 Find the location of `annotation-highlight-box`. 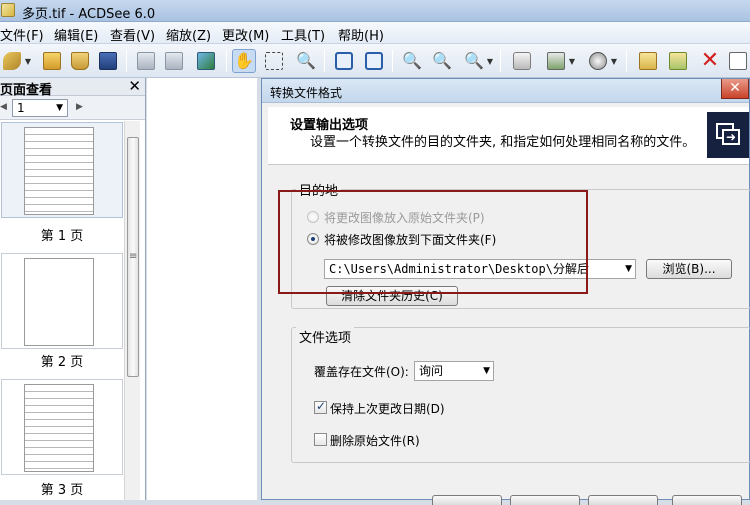

annotation-highlight-box is located at coordinates (433, 242).